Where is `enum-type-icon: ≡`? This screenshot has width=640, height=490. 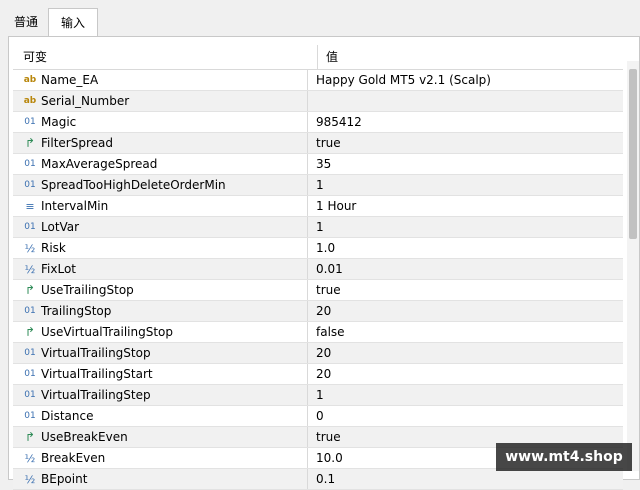 enum-type-icon: ≡ is located at coordinates (30, 206).